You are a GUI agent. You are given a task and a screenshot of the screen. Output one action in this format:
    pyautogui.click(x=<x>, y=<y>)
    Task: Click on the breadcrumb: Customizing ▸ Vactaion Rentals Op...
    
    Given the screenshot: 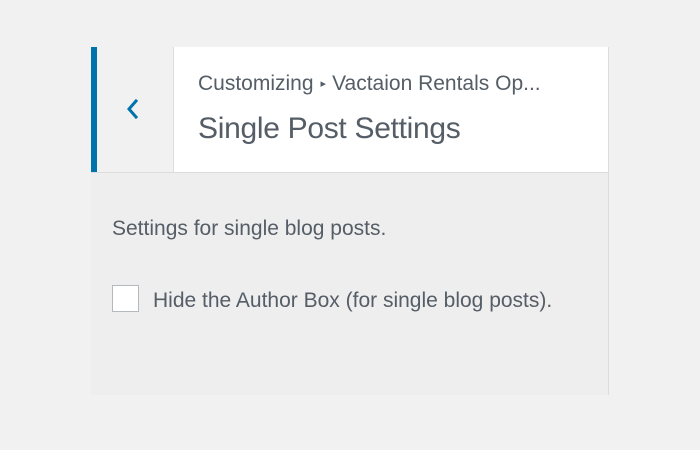 What is the action you would take?
    pyautogui.click(x=395, y=84)
    